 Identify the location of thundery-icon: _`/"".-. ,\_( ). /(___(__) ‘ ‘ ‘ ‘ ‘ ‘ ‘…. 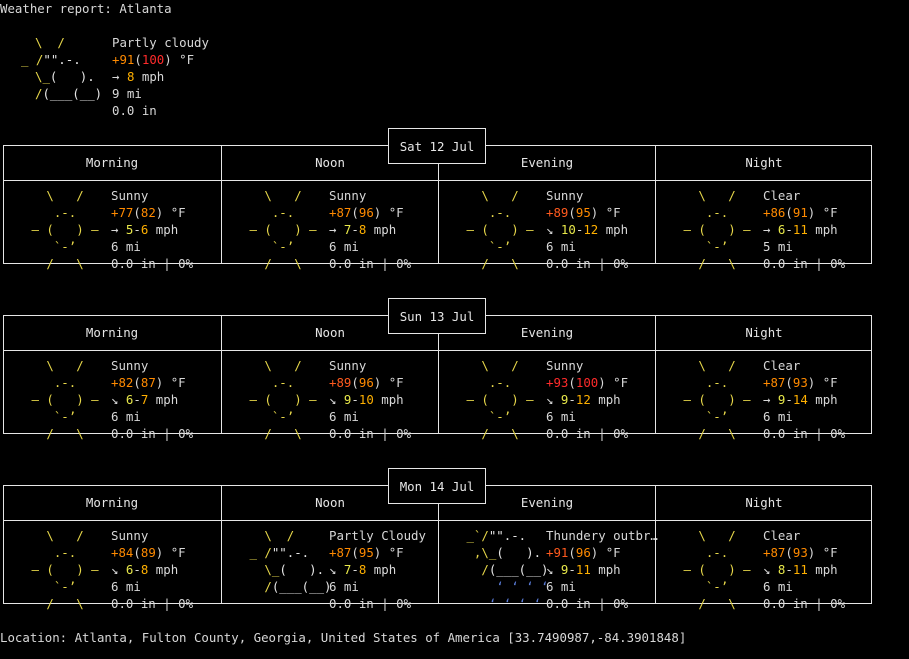
(504, 569).